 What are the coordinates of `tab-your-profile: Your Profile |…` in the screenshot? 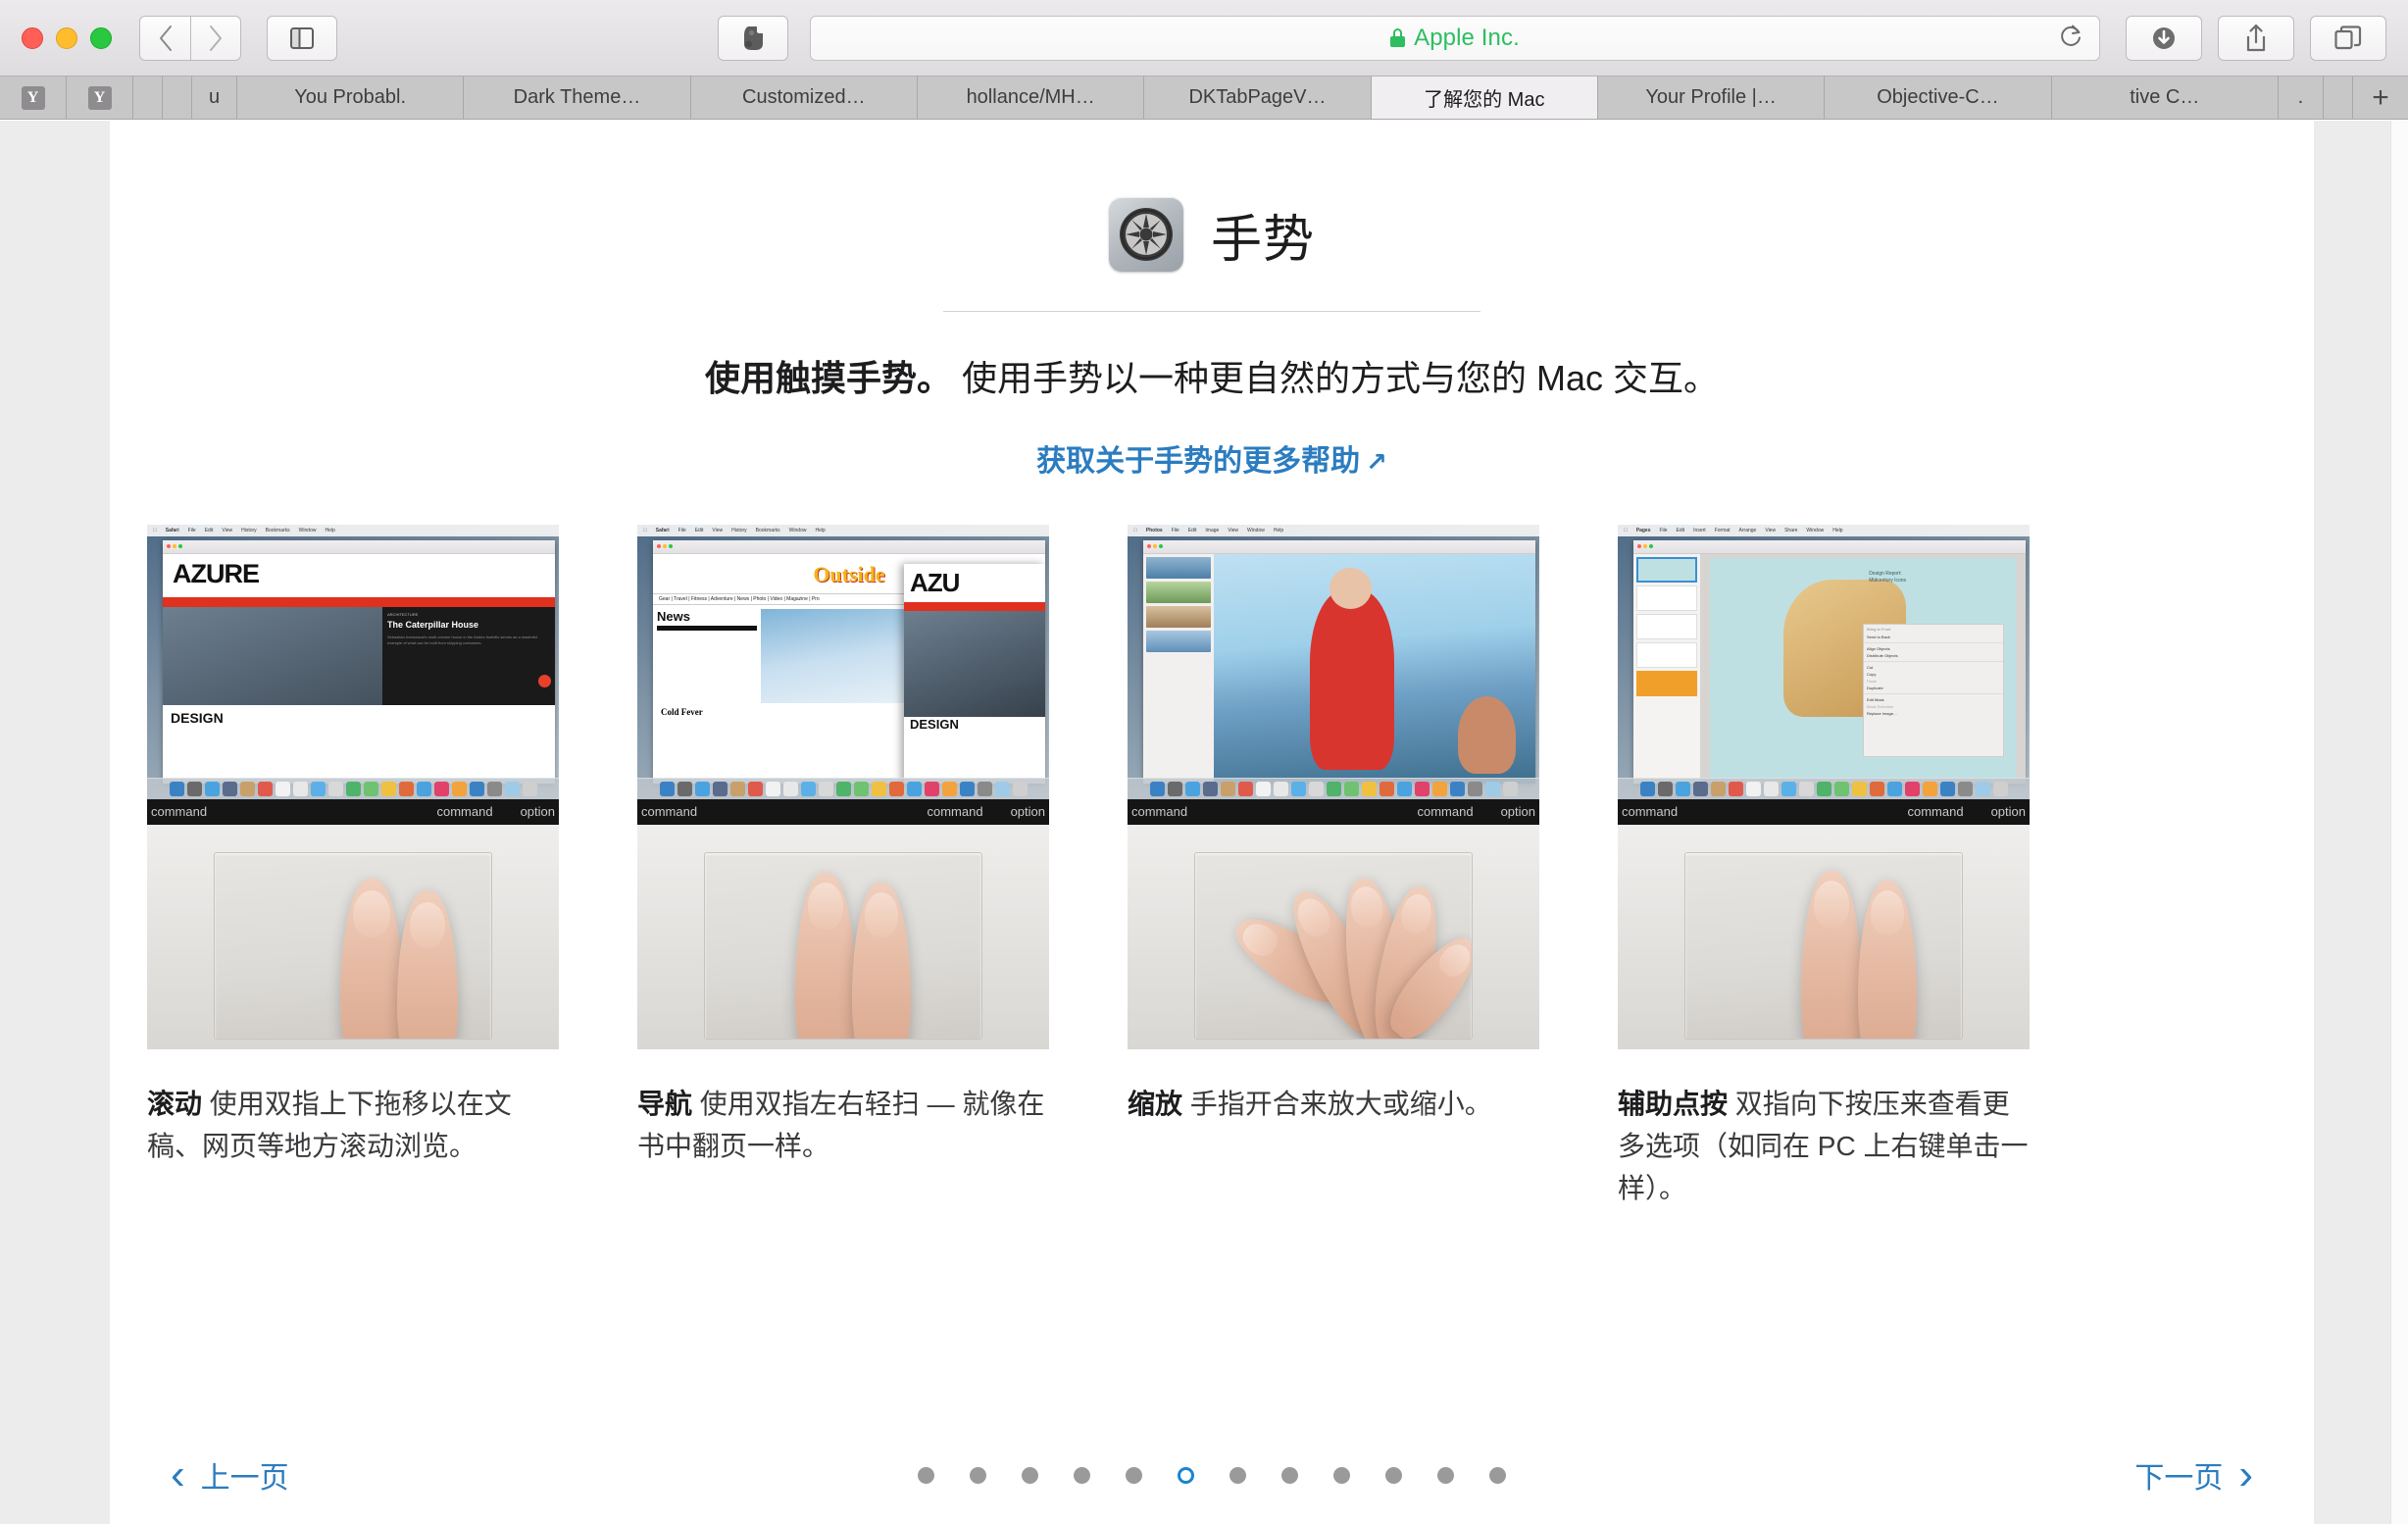 It's located at (1711, 97).